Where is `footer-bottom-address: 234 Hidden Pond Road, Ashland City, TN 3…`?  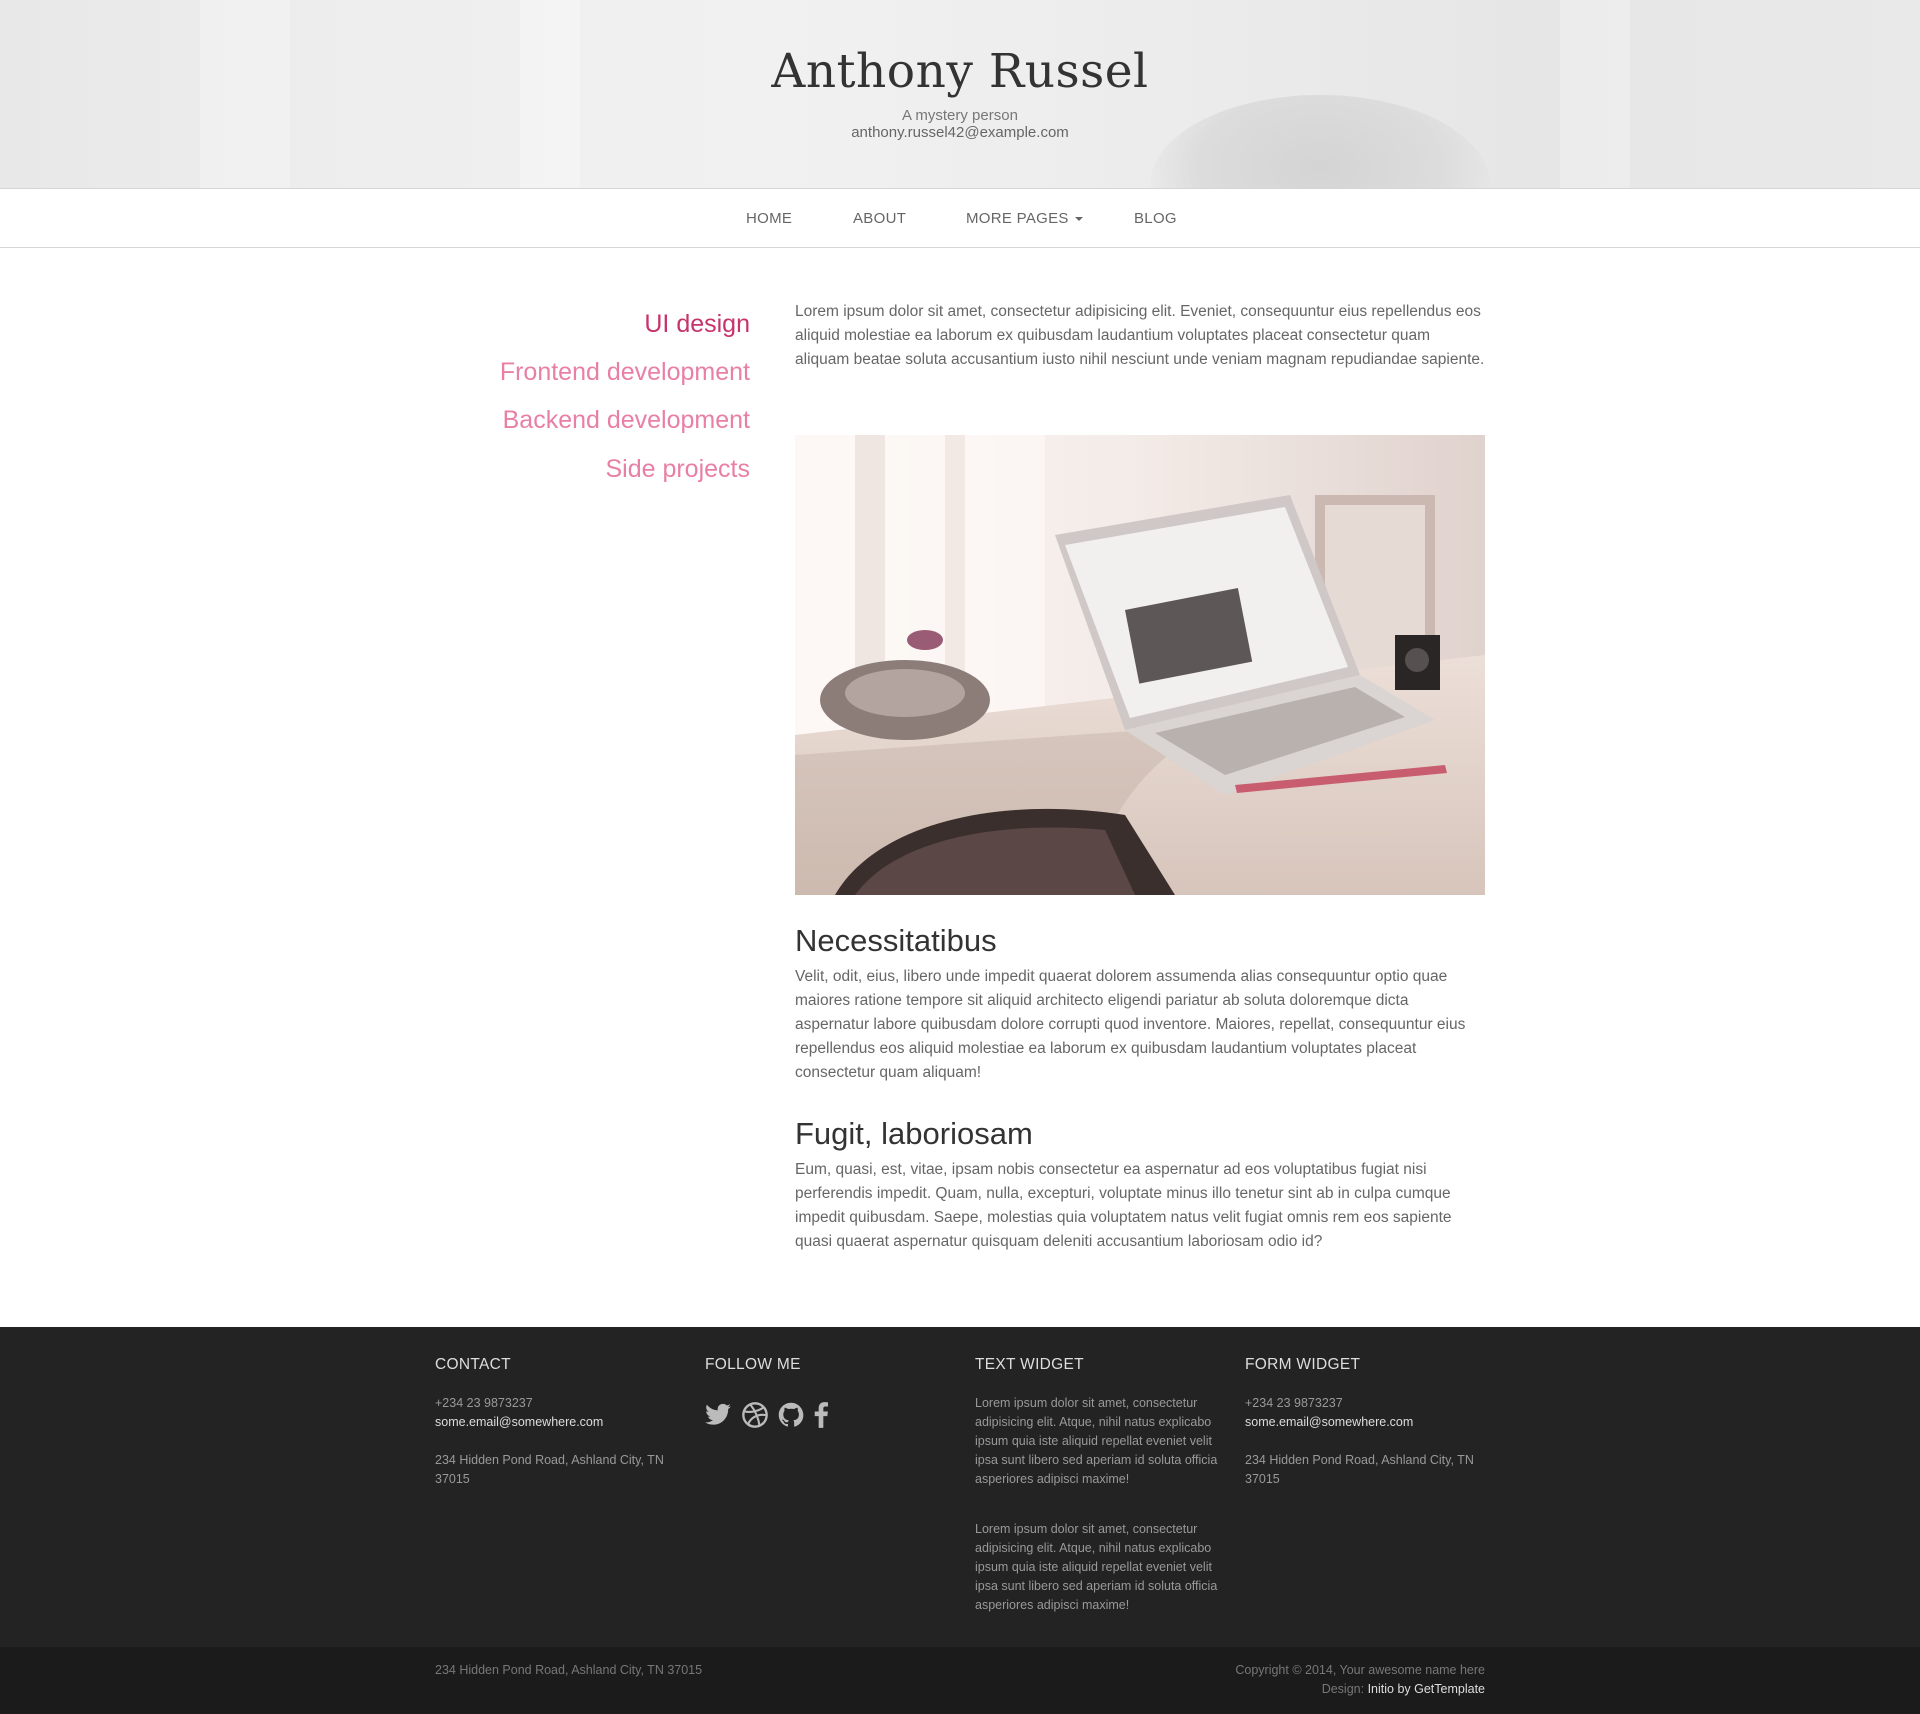 footer-bottom-address: 234 Hidden Pond Road, Ashland City, TN 3… is located at coordinates (569, 1670).